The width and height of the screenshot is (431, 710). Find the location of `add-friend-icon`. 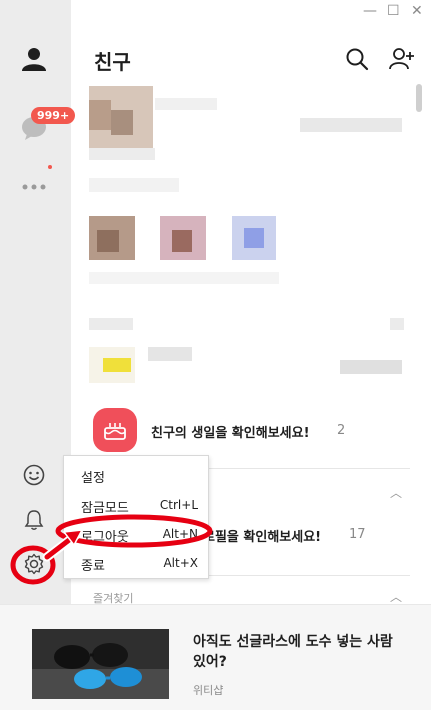

add-friend-icon is located at coordinates (401, 59).